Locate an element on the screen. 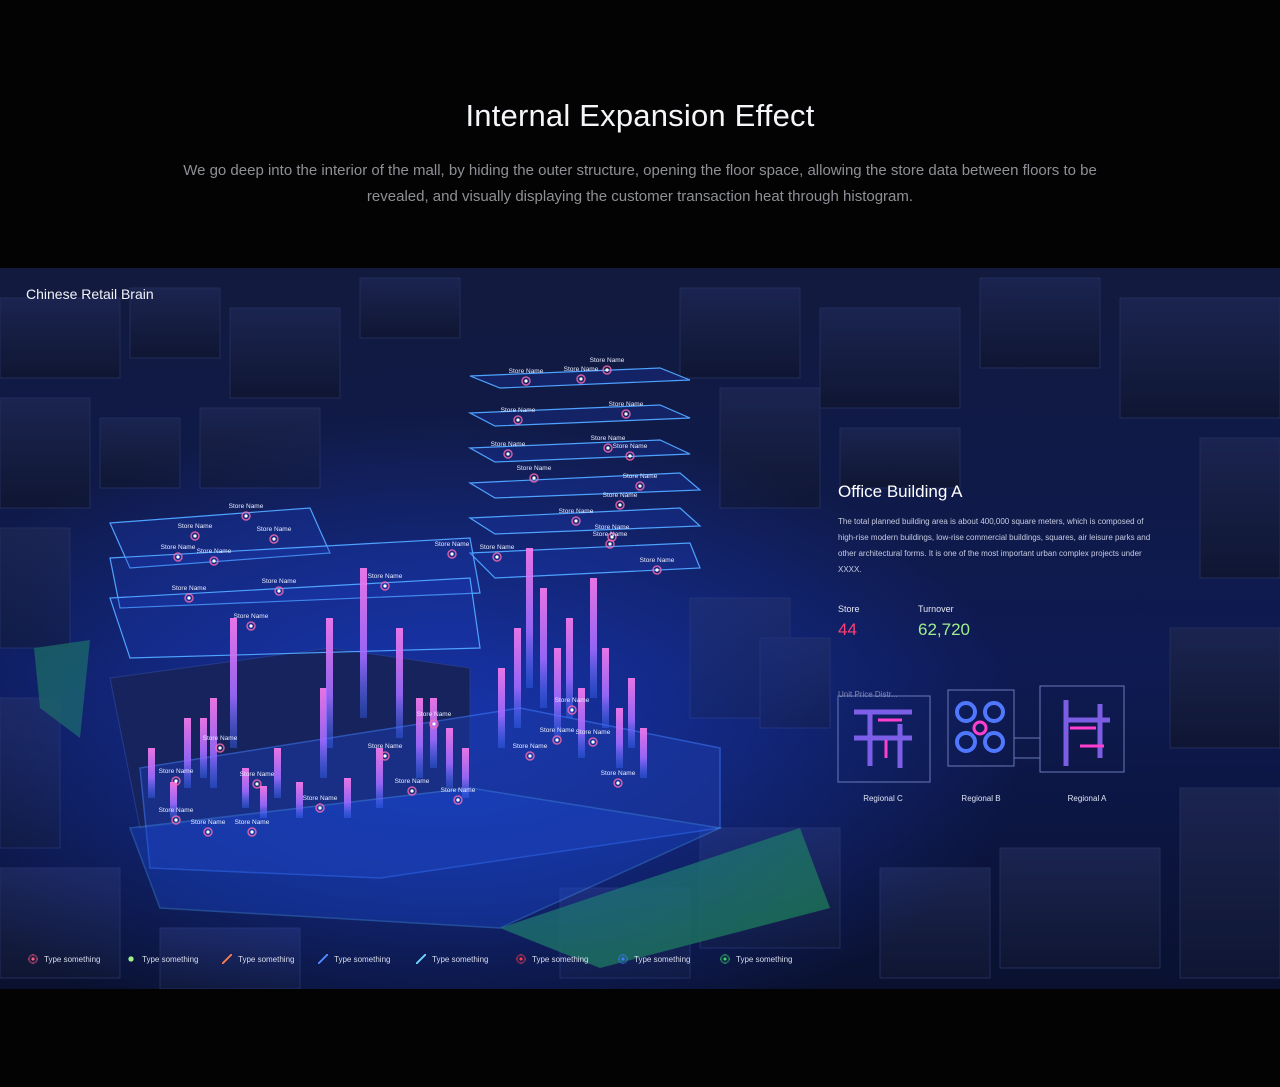  cyan-slash-icon is located at coordinates (421, 959).